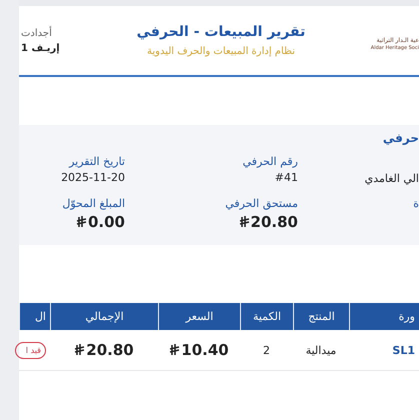 Image resolution: width=419 pixels, height=420 pixels. I want to click on field-label: رقم الحرفي, so click(270, 161).